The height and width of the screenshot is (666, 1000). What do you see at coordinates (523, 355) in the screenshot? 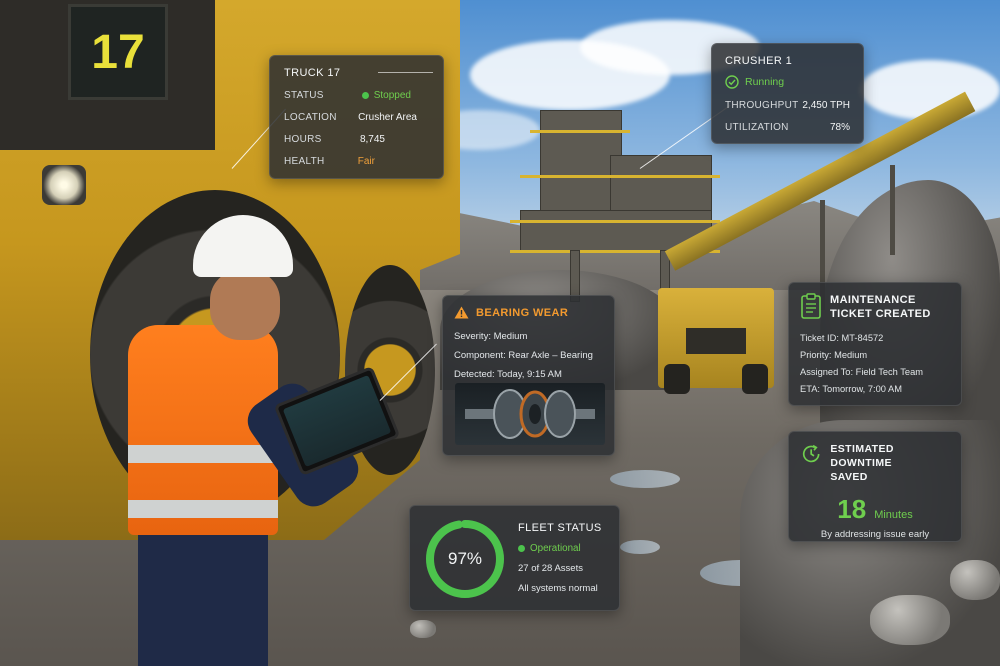
I see `bearing-component: Component: Rear Axle – Bearing` at bounding box center [523, 355].